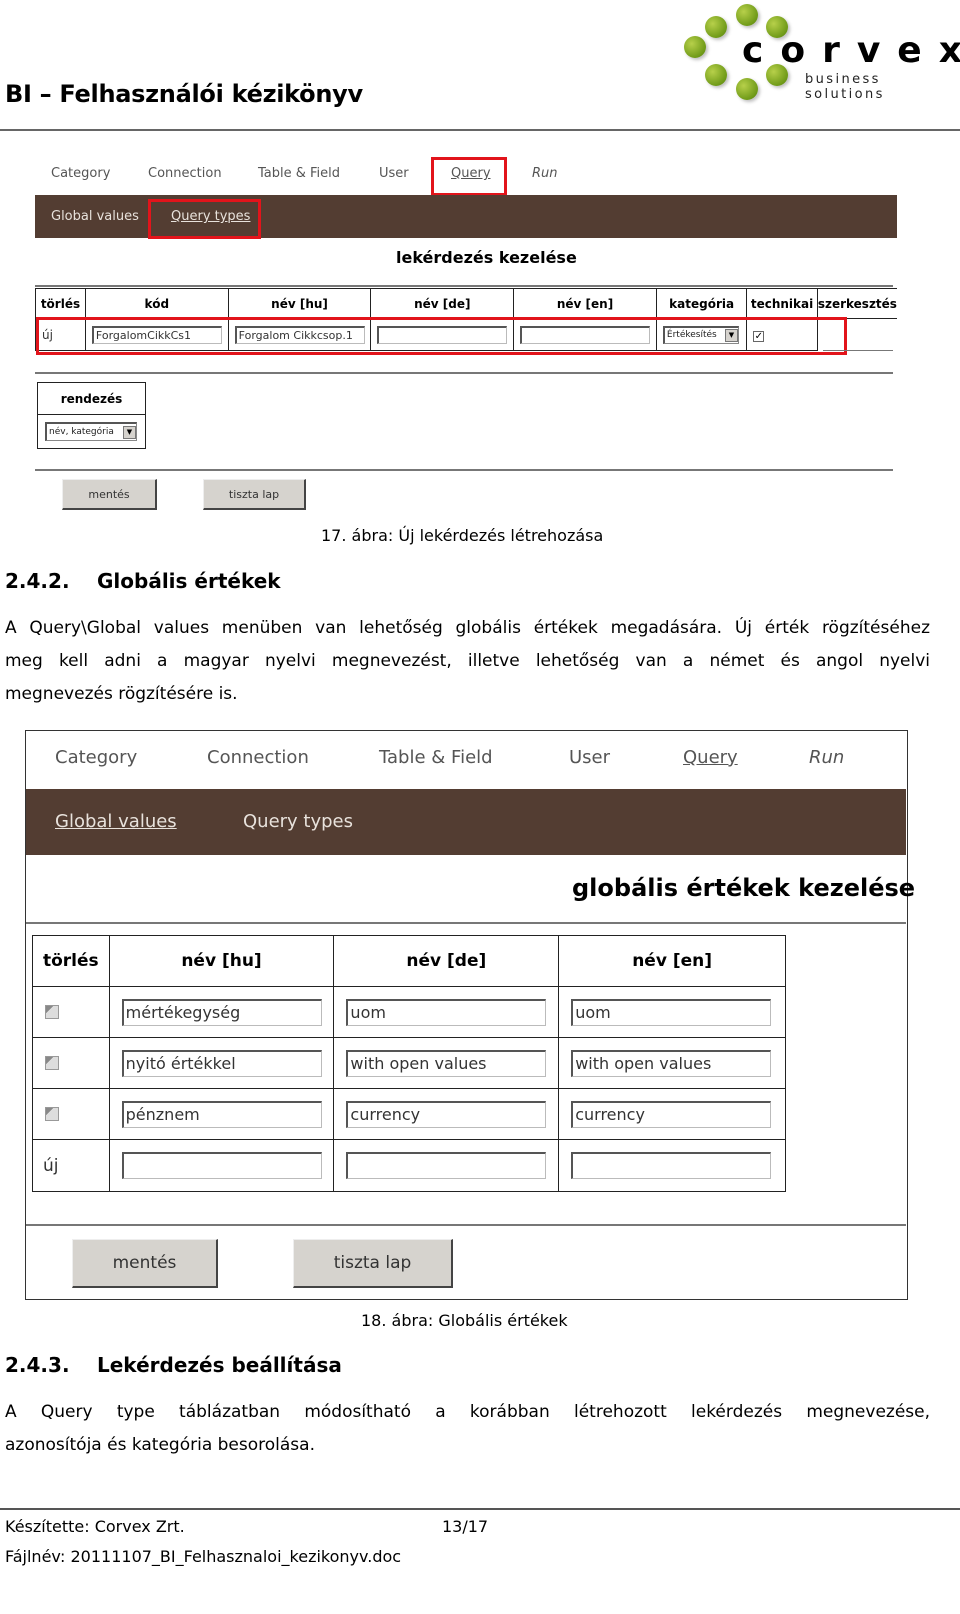 This screenshot has width=960, height=1614. I want to click on new-nev-en-input, so click(671, 1165).